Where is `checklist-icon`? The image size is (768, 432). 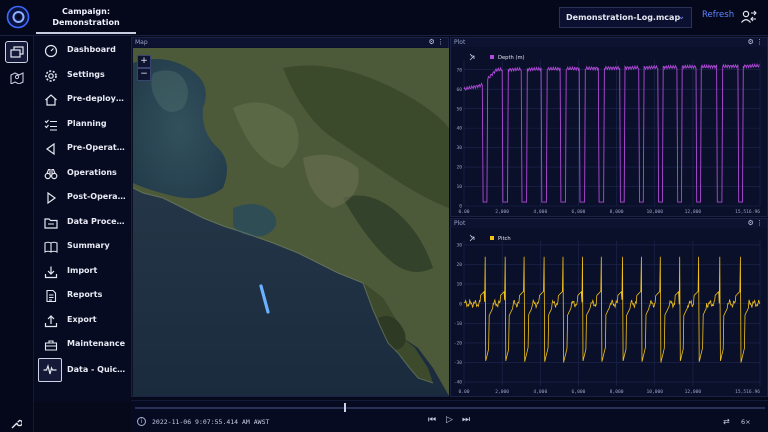 checklist-icon is located at coordinates (50, 125).